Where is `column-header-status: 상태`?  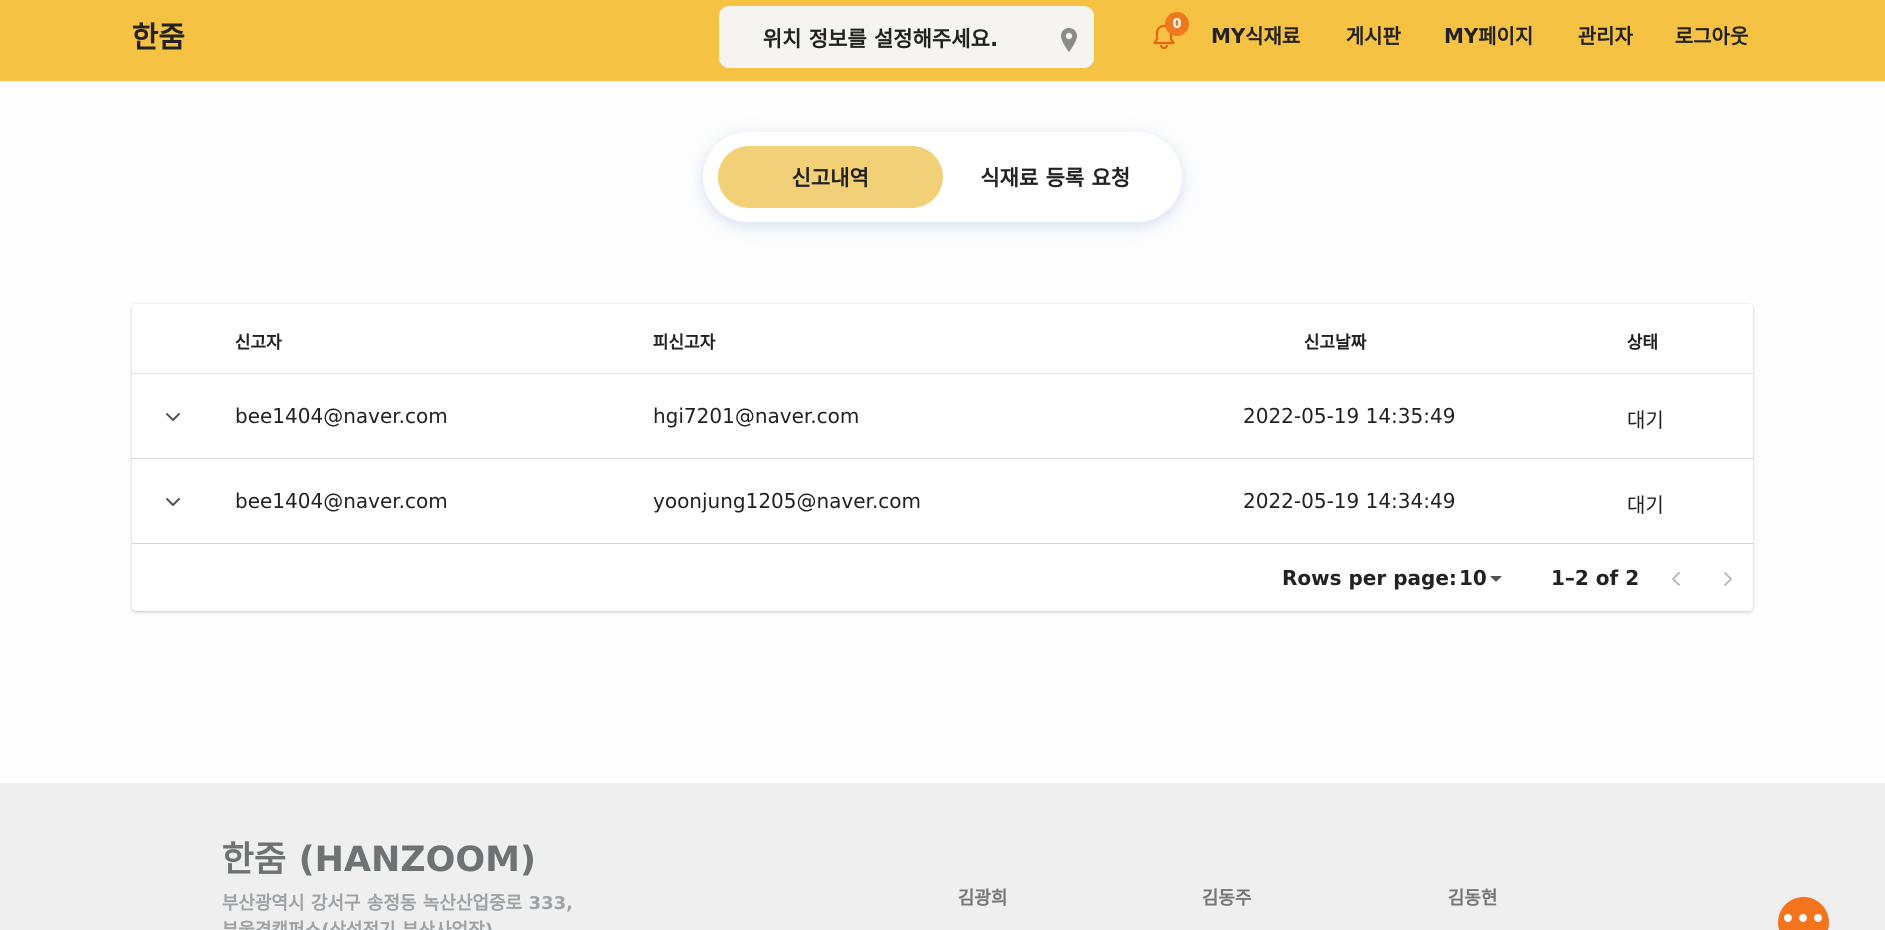
column-header-status: 상태 is located at coordinates (1643, 343).